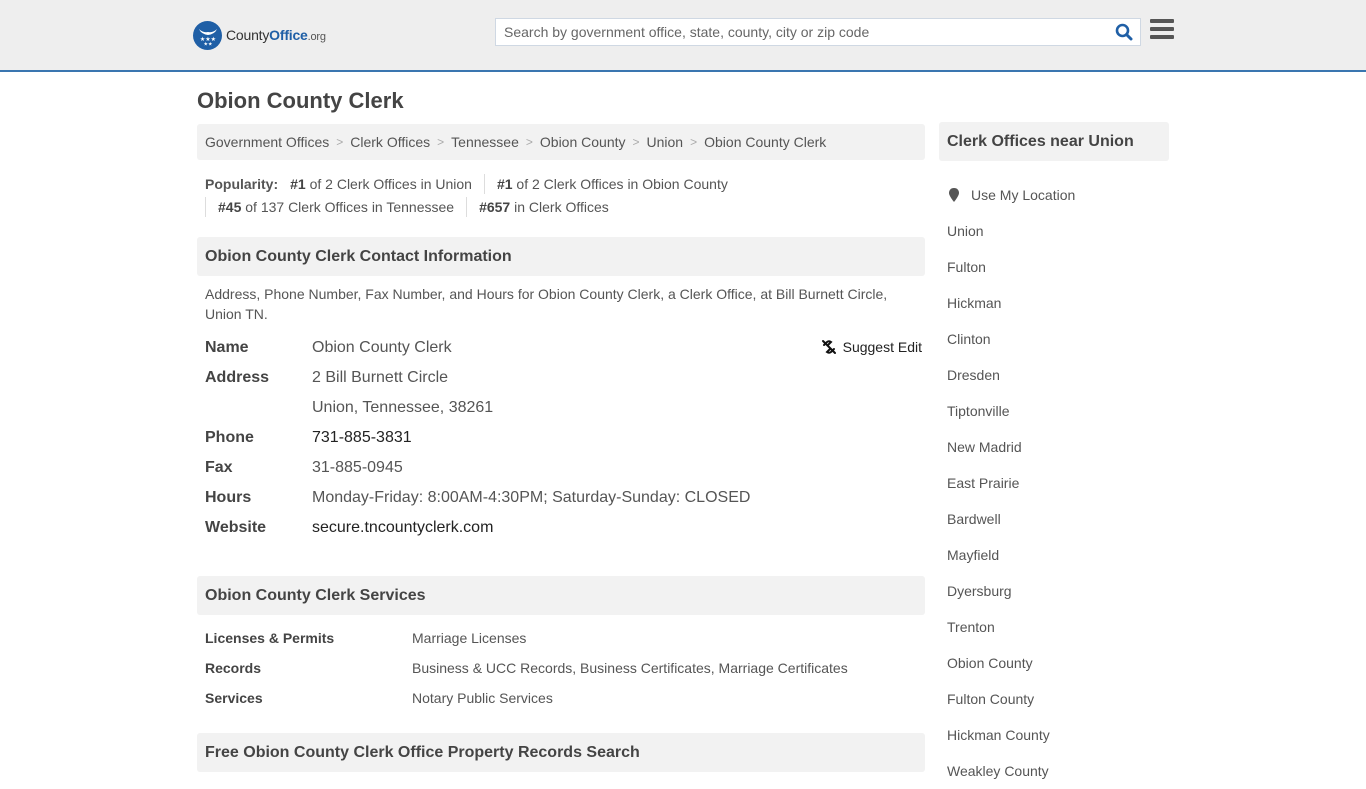 This screenshot has height=789, width=1366. Describe the element at coordinates (828, 347) in the screenshot. I see `broken-link-icon` at that location.